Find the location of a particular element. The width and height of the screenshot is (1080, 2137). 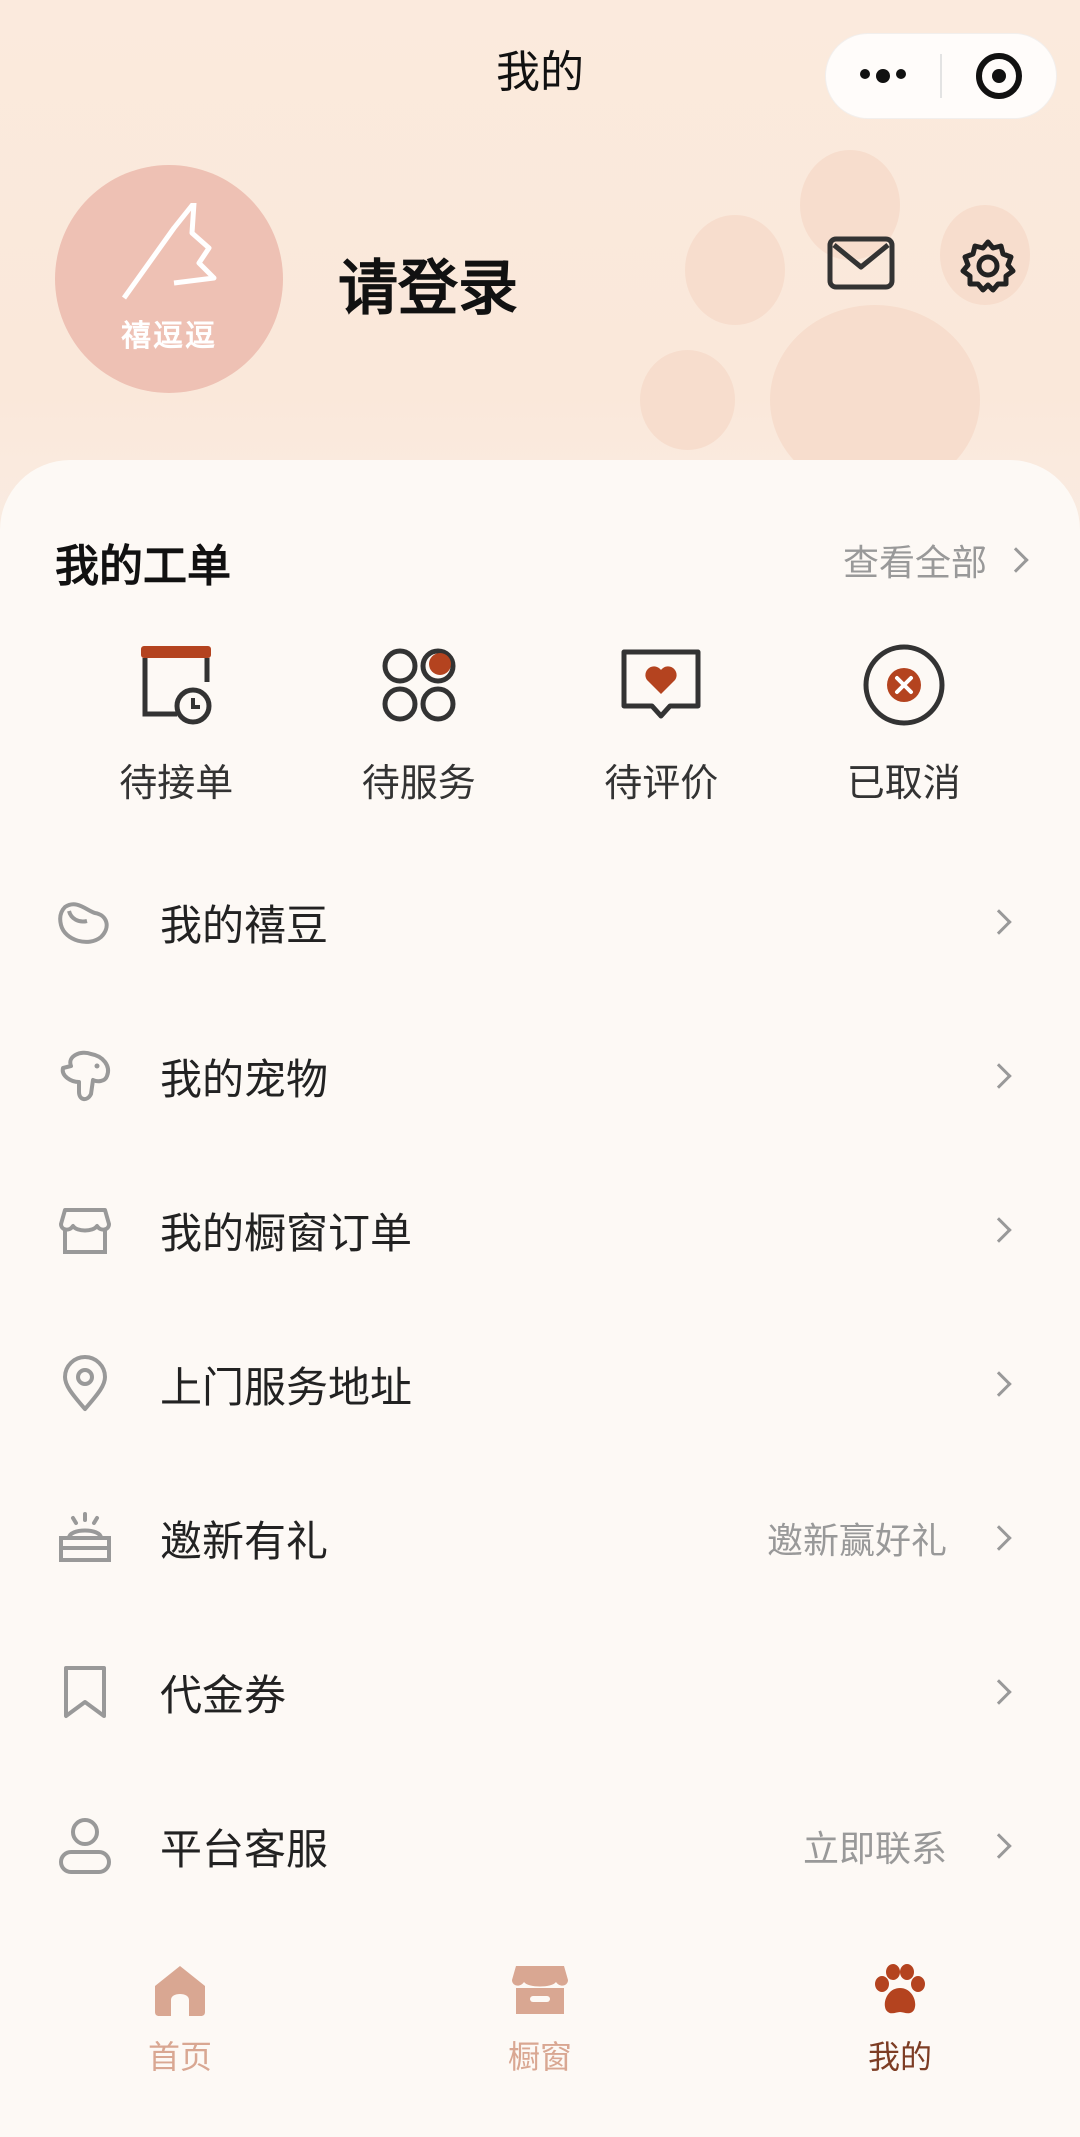

tab-label: 橱窗 is located at coordinates (539, 2057).